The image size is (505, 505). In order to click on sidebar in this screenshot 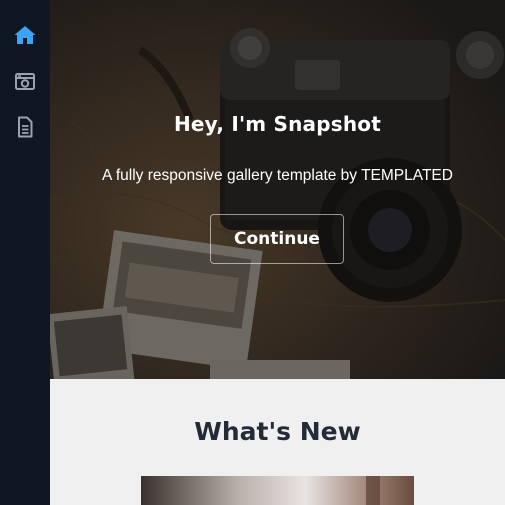, I will do `click(25, 252)`.